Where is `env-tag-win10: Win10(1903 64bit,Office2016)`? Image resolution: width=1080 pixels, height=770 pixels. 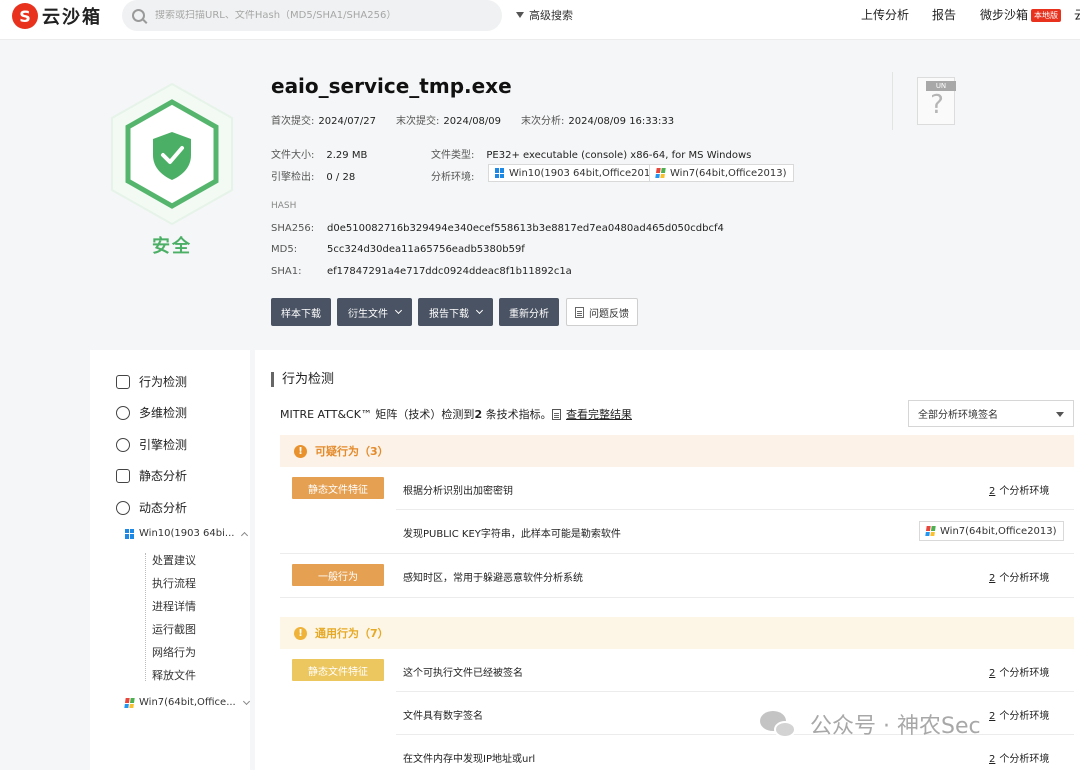
env-tag-win10: Win10(1903 64bit,Office2016) is located at coordinates (578, 173).